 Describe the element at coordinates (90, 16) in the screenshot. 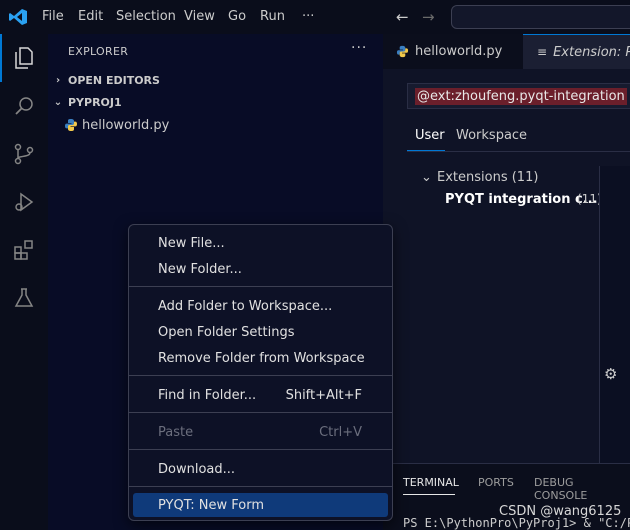

I see `menu-edit: Edit` at that location.